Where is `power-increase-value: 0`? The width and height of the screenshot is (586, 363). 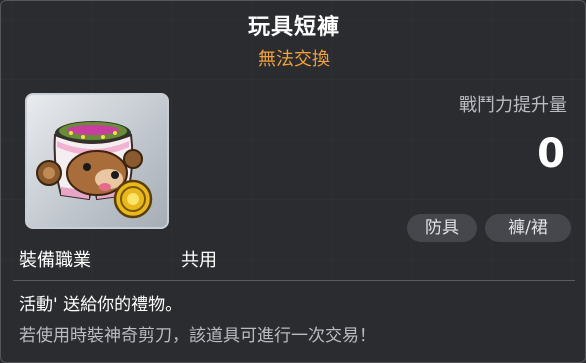
power-increase-value: 0 is located at coordinates (551, 154).